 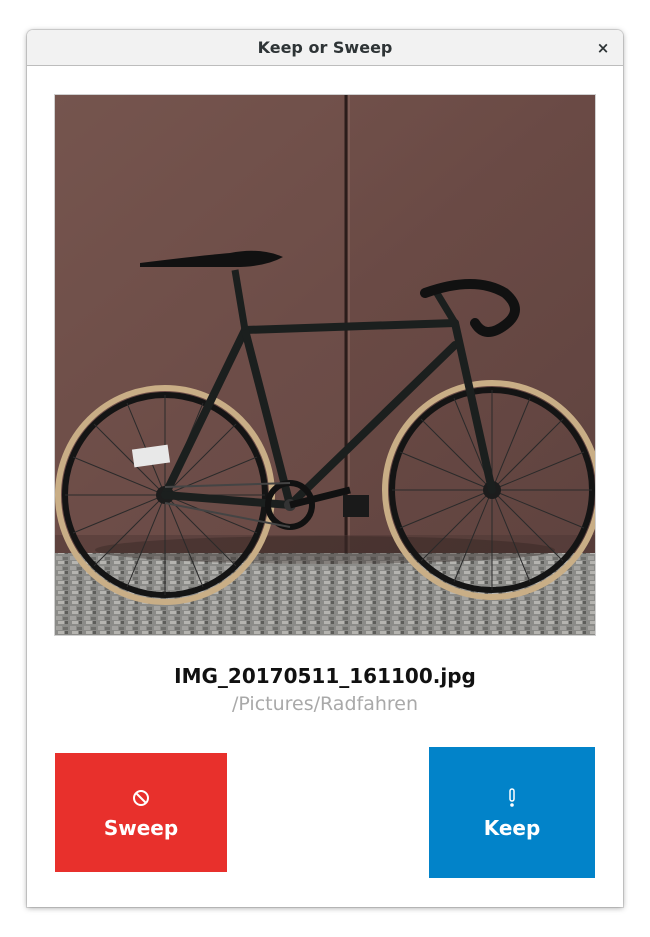 I want to click on sweep-label: Sweep, so click(x=141, y=827).